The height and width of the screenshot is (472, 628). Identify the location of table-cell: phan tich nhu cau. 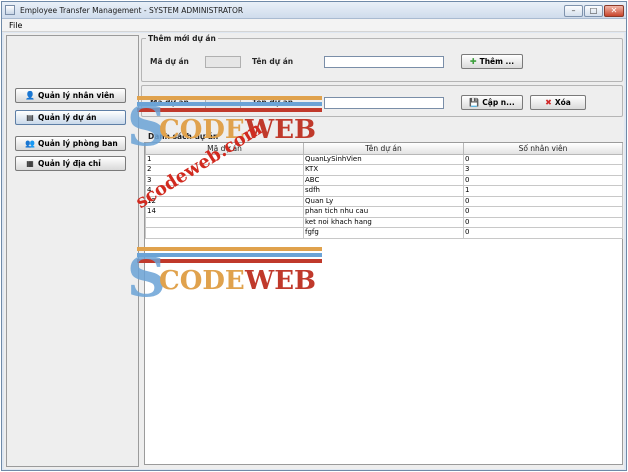
(383, 212).